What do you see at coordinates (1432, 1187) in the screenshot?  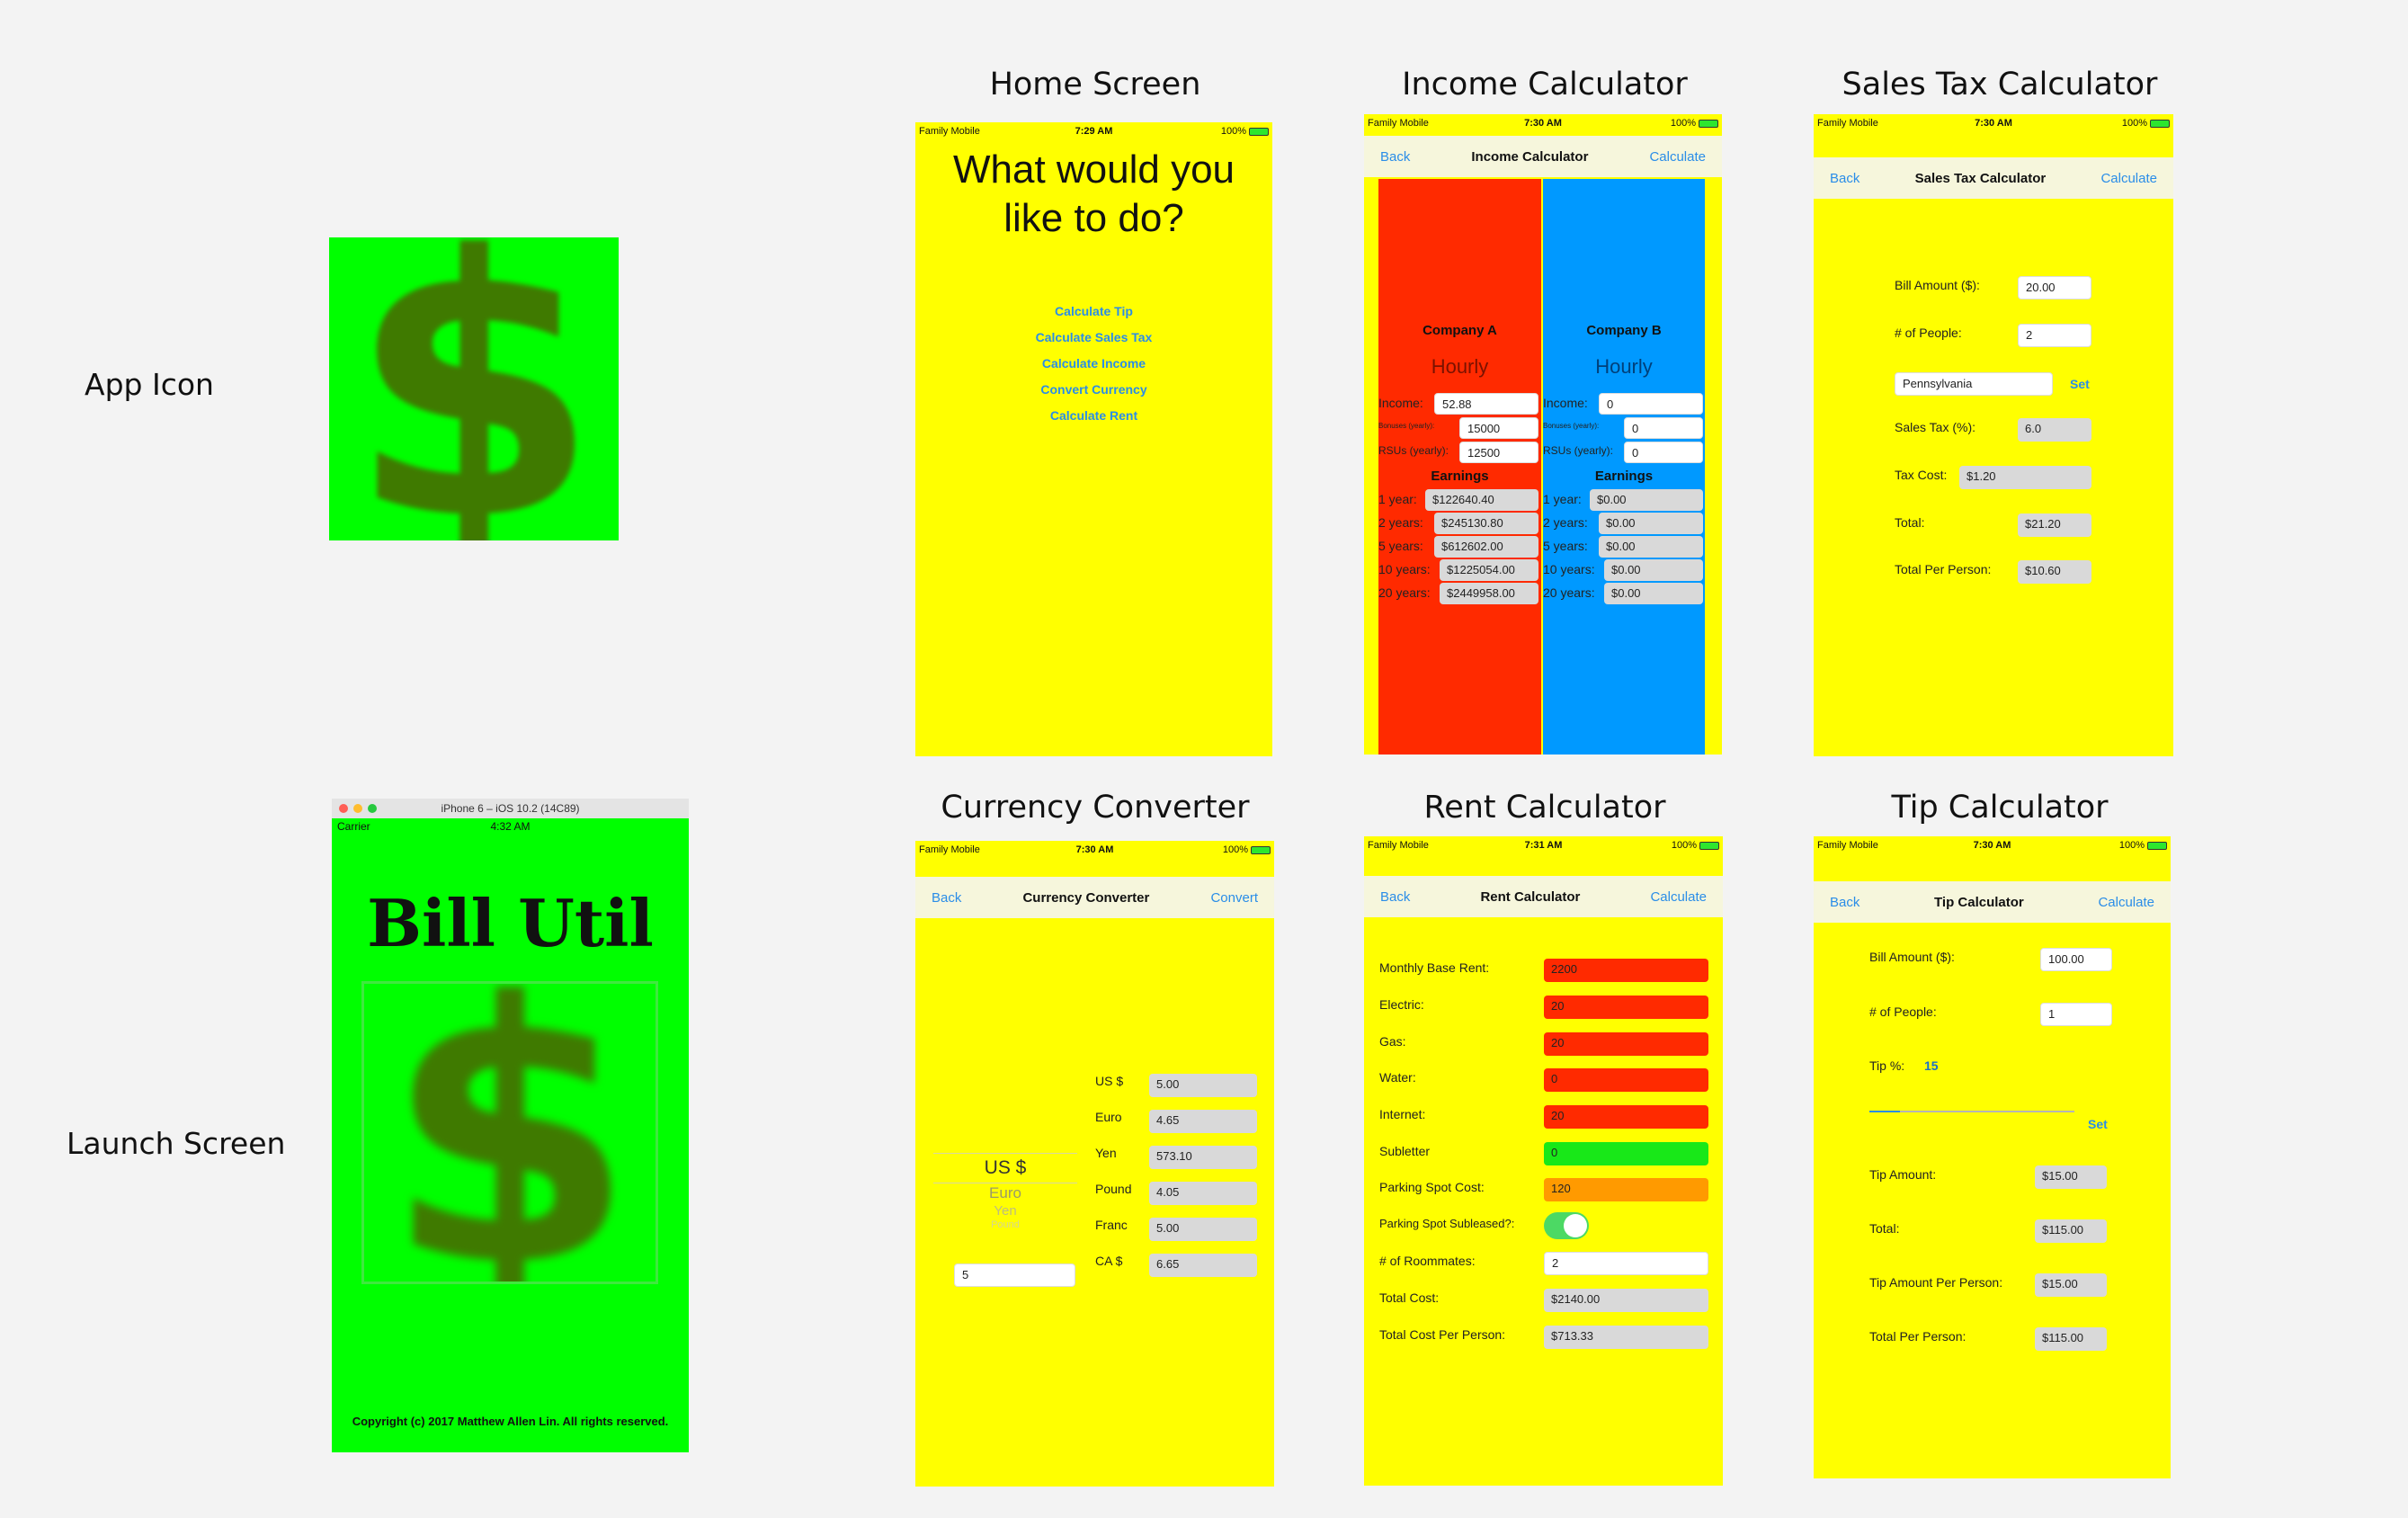 I see `rent-row-label: Parking Spot Cost:` at bounding box center [1432, 1187].